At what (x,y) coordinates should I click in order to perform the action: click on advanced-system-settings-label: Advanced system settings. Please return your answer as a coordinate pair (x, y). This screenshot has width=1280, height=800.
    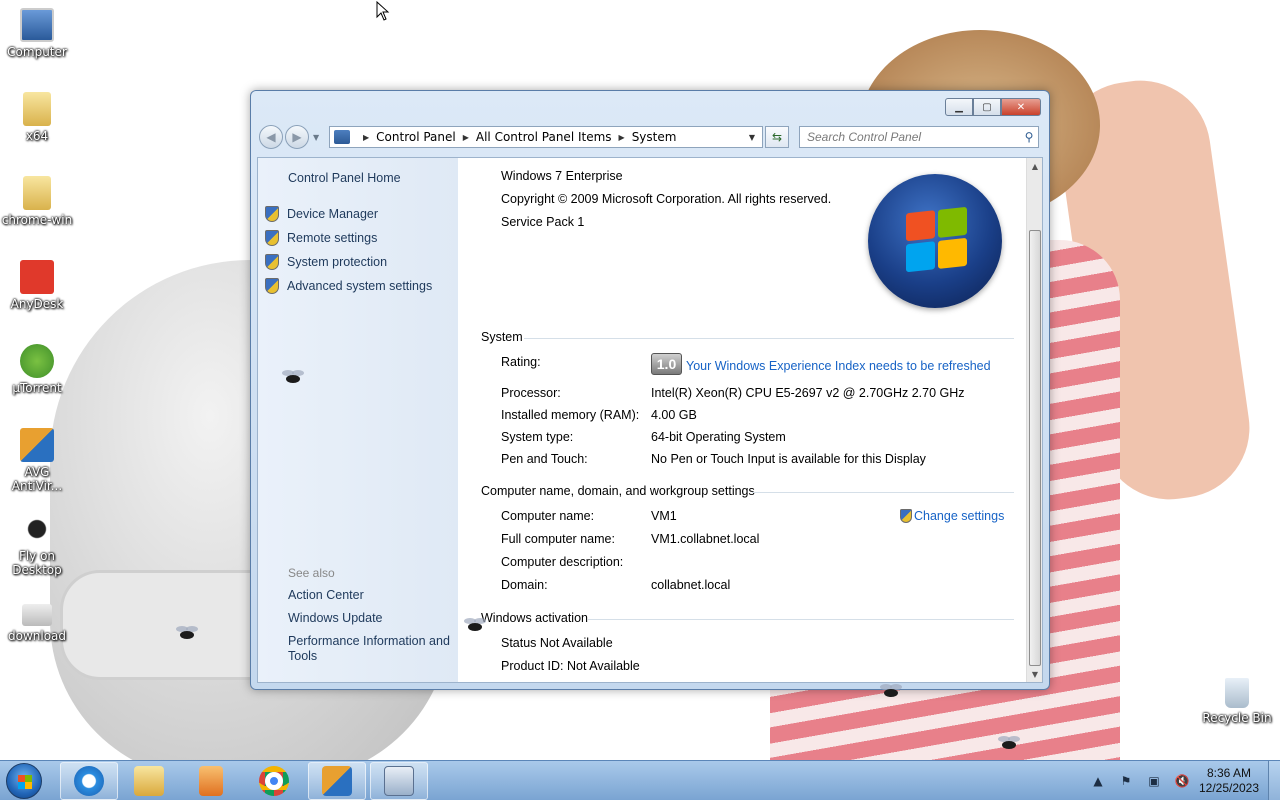
    Looking at the image, I should click on (360, 286).